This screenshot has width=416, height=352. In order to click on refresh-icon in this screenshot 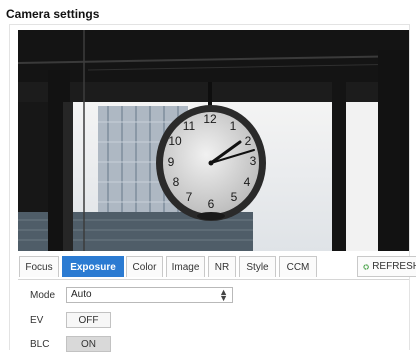, I will do `click(366, 266)`.